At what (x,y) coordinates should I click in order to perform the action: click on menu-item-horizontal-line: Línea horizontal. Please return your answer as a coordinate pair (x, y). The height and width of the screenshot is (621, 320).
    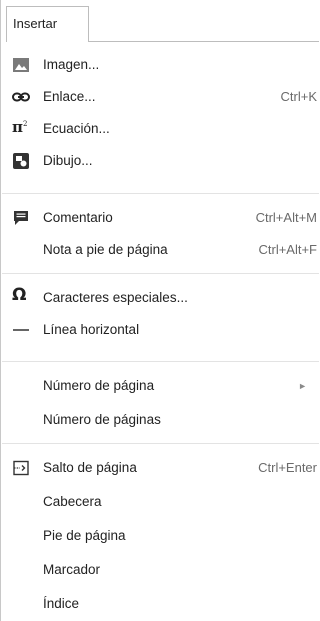
    Looking at the image, I should click on (160, 330).